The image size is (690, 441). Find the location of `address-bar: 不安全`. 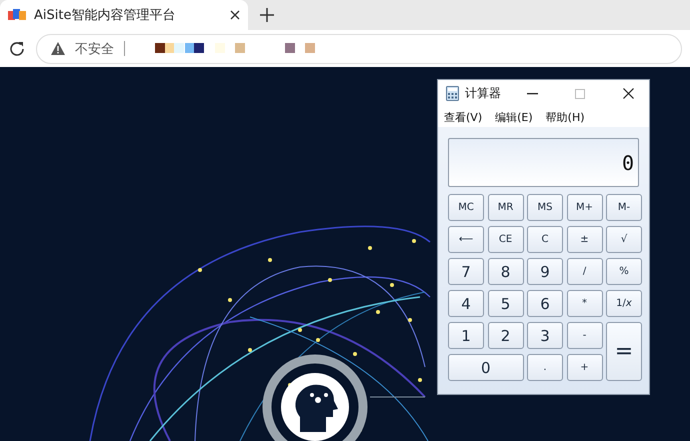

address-bar: 不安全 is located at coordinates (359, 49).